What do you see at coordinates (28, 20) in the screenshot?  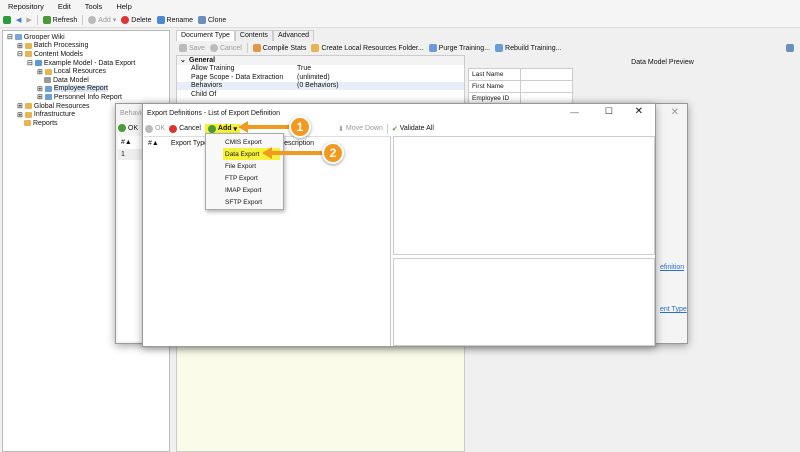 I see `forward-icon: ▶` at bounding box center [28, 20].